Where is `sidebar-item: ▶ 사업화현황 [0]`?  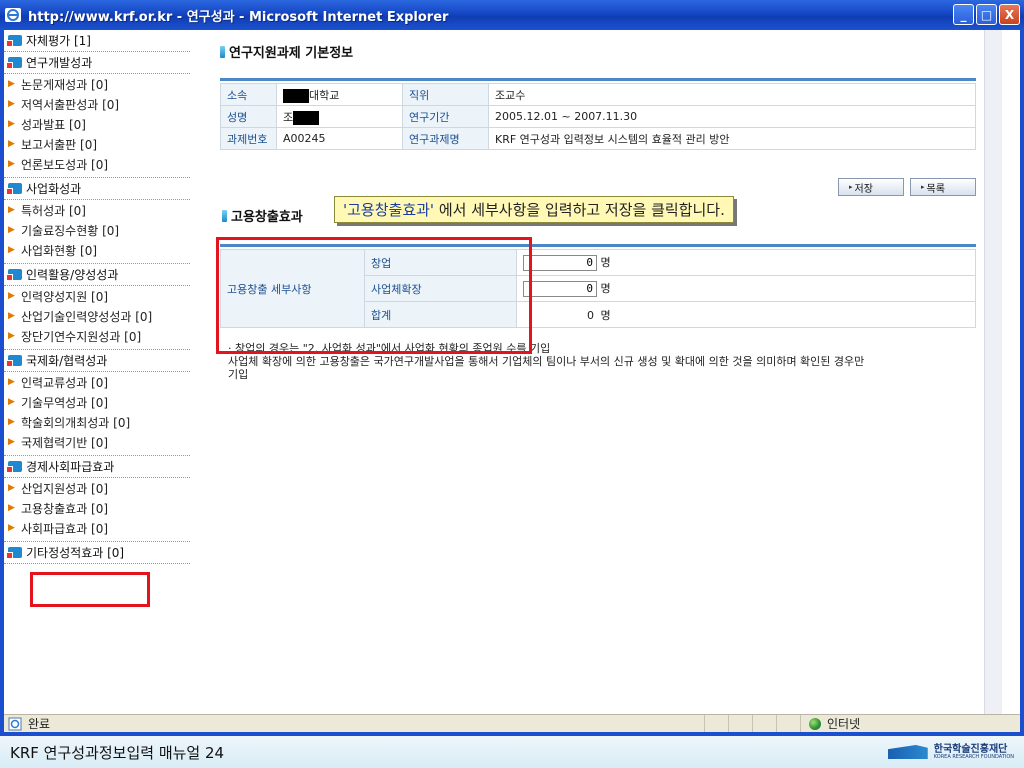 sidebar-item: ▶ 사업화현황 [0] is located at coordinates (97, 250).